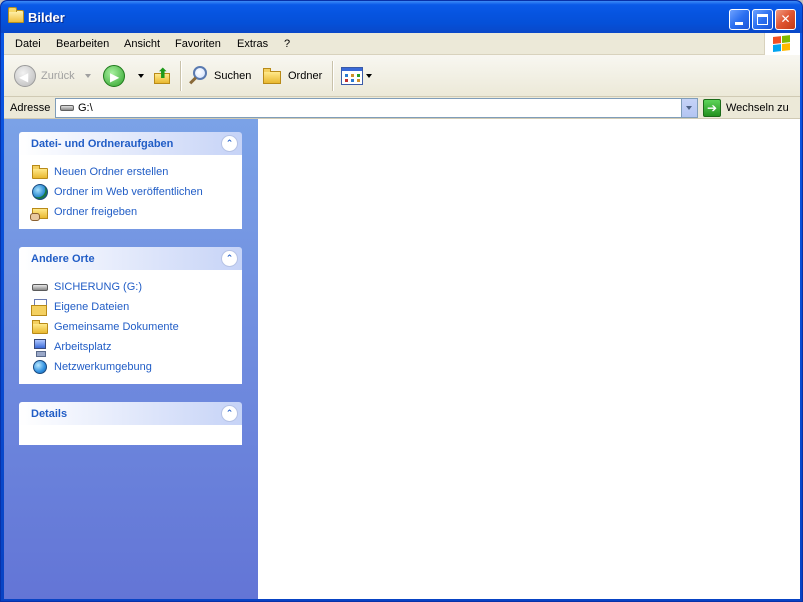  What do you see at coordinates (369, 76) in the screenshot?
I see `views-dropdown-icon` at bounding box center [369, 76].